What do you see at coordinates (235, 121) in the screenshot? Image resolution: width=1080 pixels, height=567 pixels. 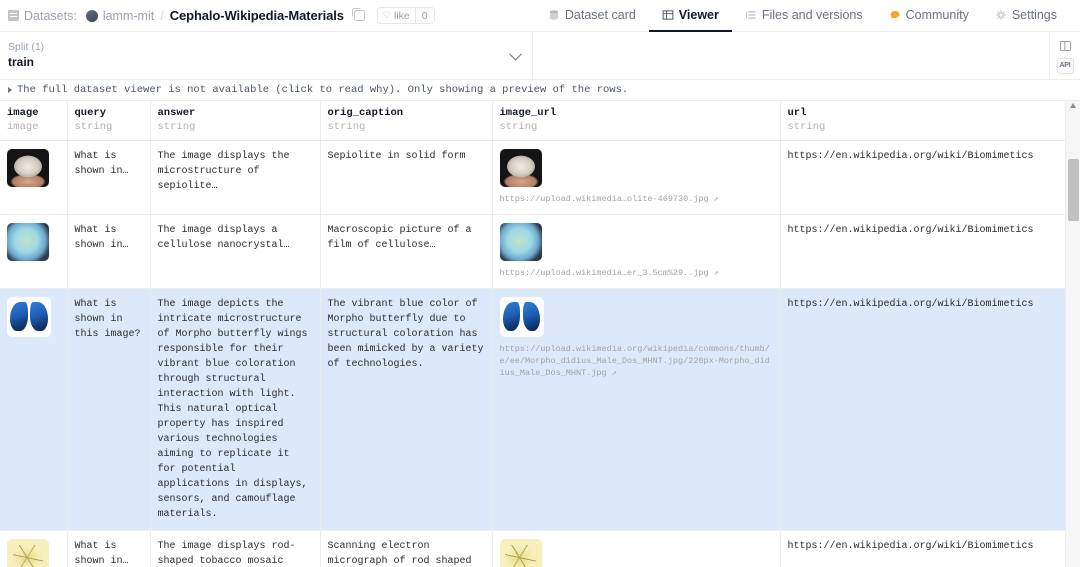 I see `column-header-answer: answer string` at bounding box center [235, 121].